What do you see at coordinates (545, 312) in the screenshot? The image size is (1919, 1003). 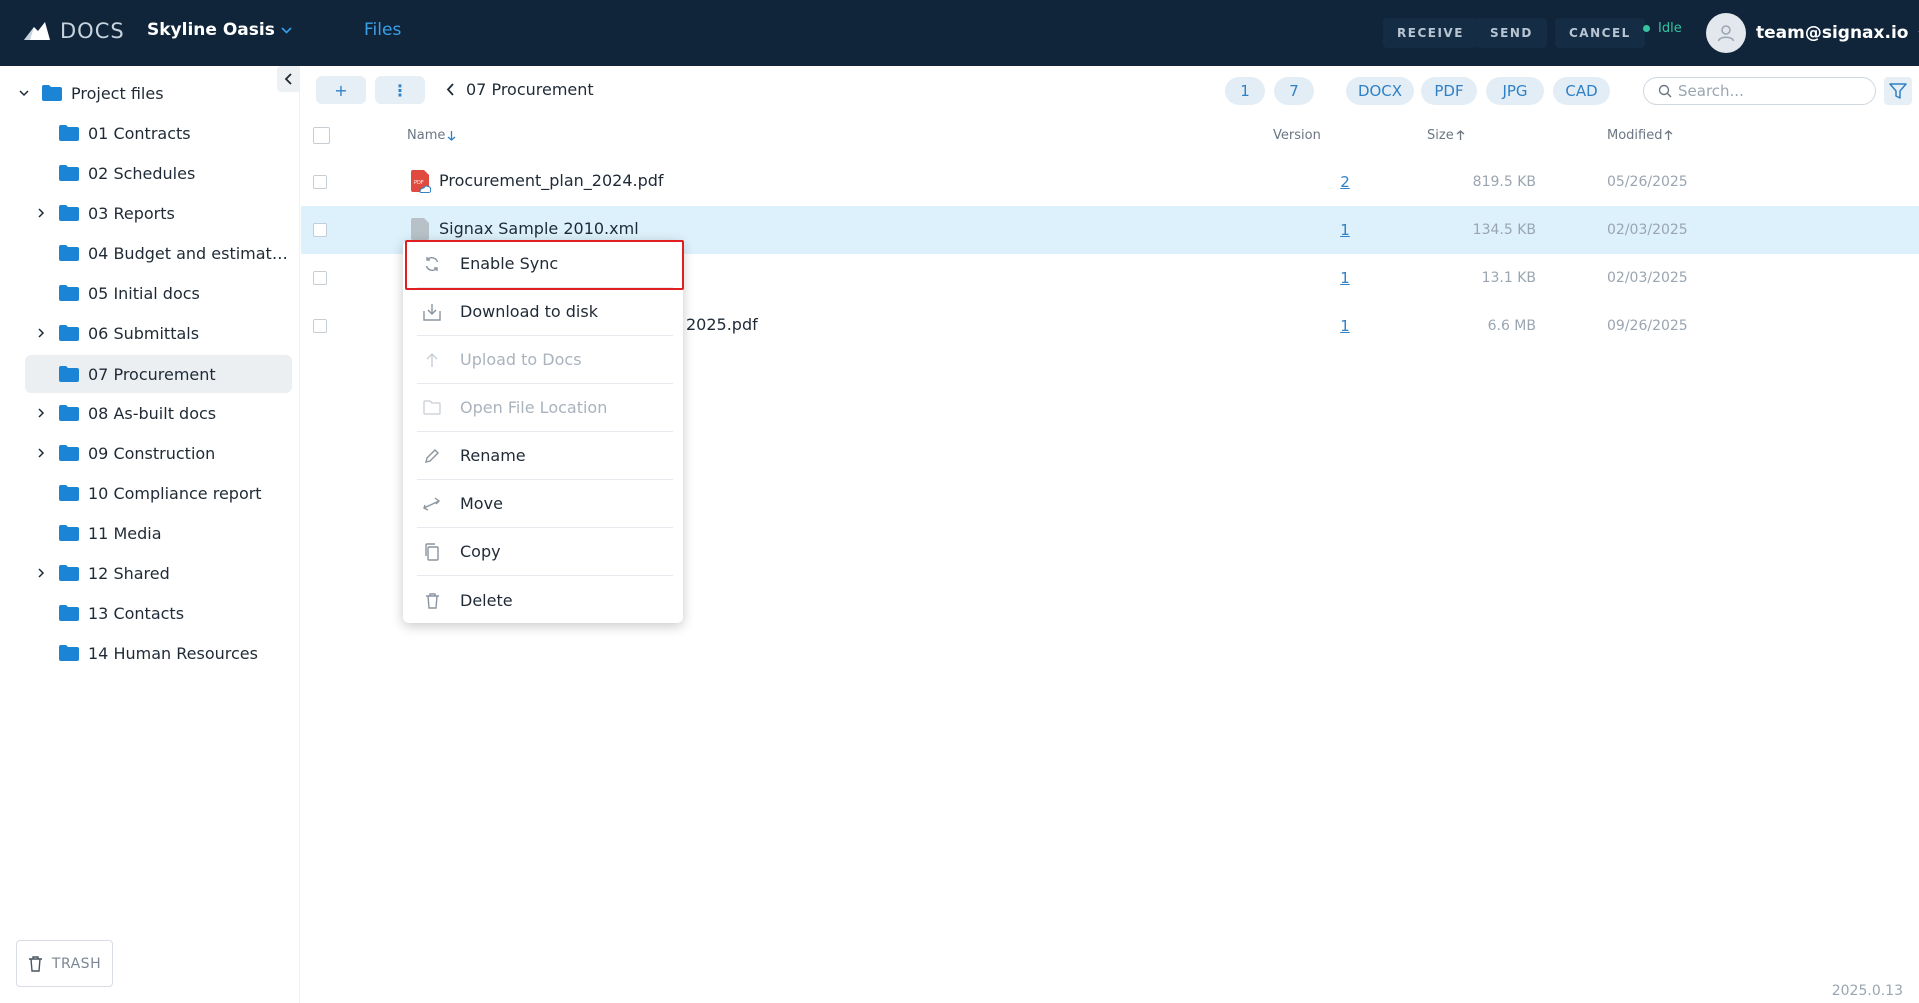 I see `menu-item-download: Download to disk` at bounding box center [545, 312].